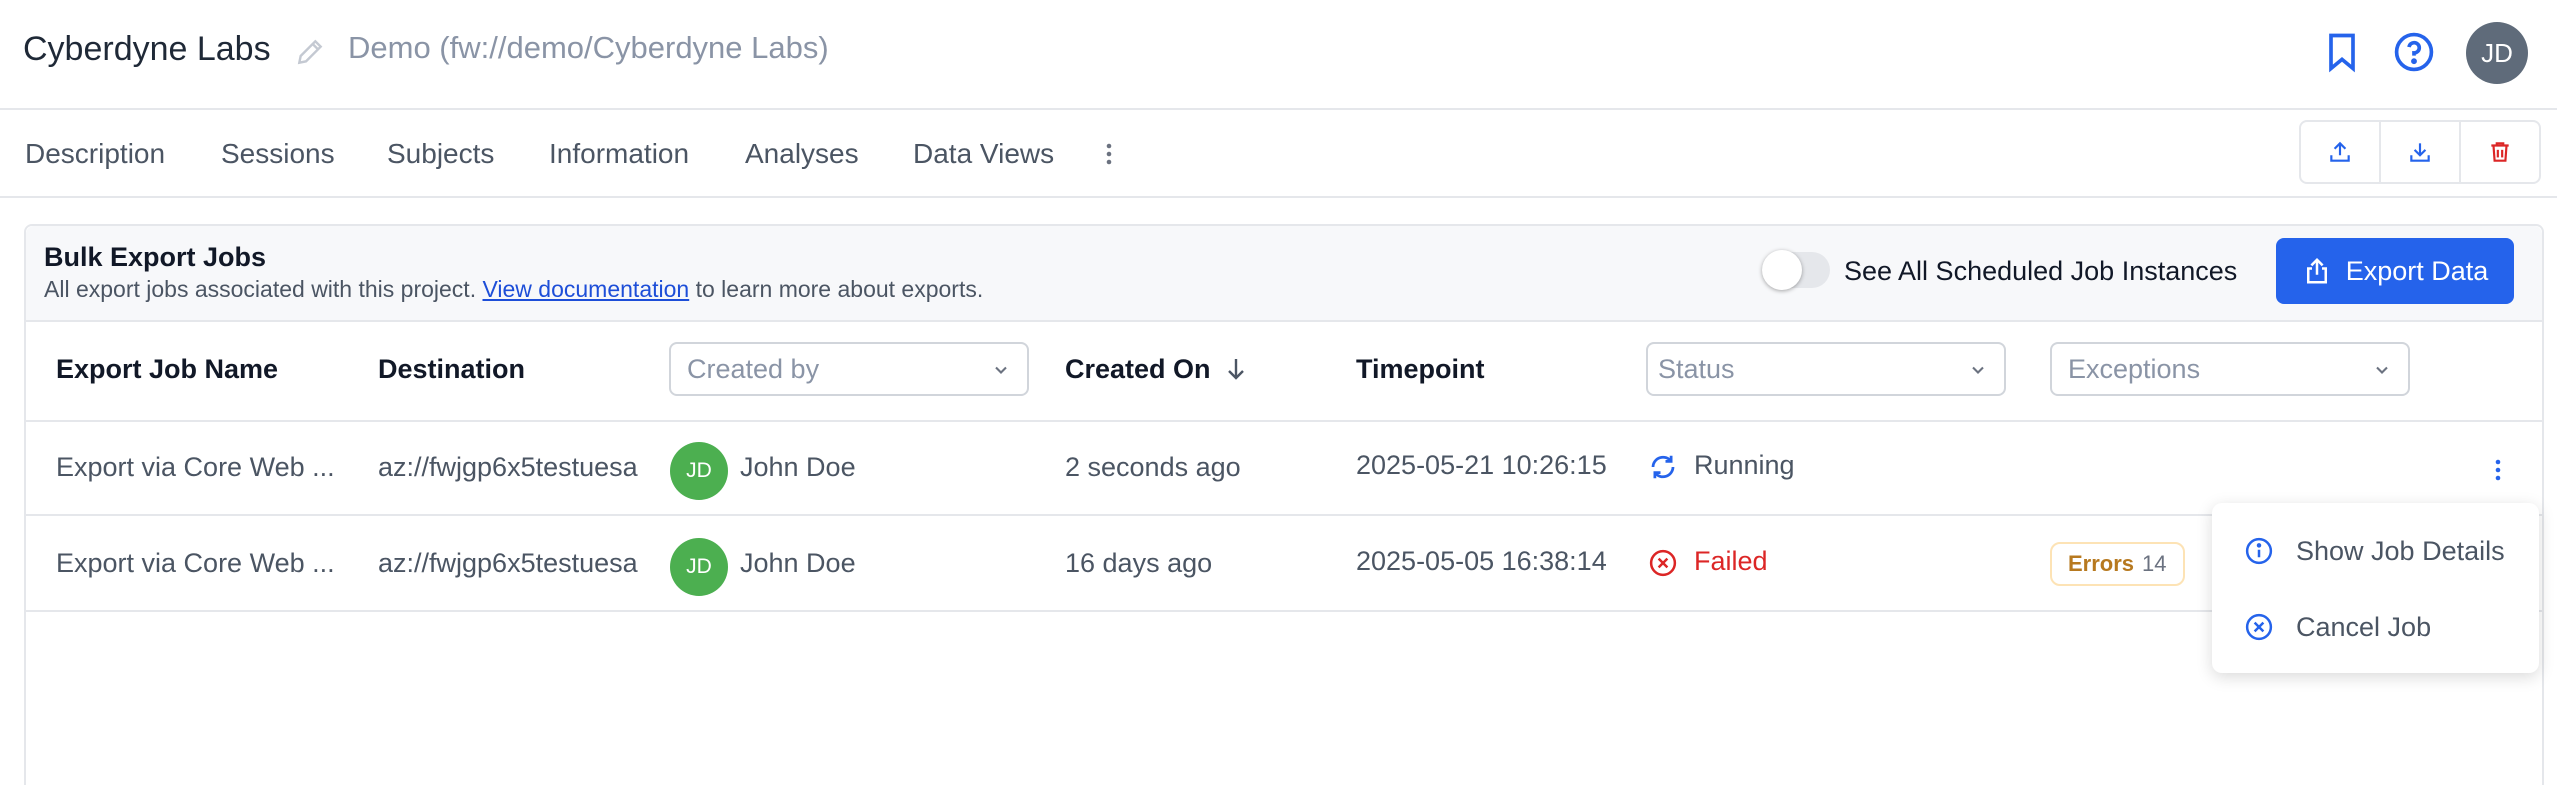 The height and width of the screenshot is (785, 2557). Describe the element at coordinates (983, 154) in the screenshot. I see `tab-data-views: Data Views` at that location.